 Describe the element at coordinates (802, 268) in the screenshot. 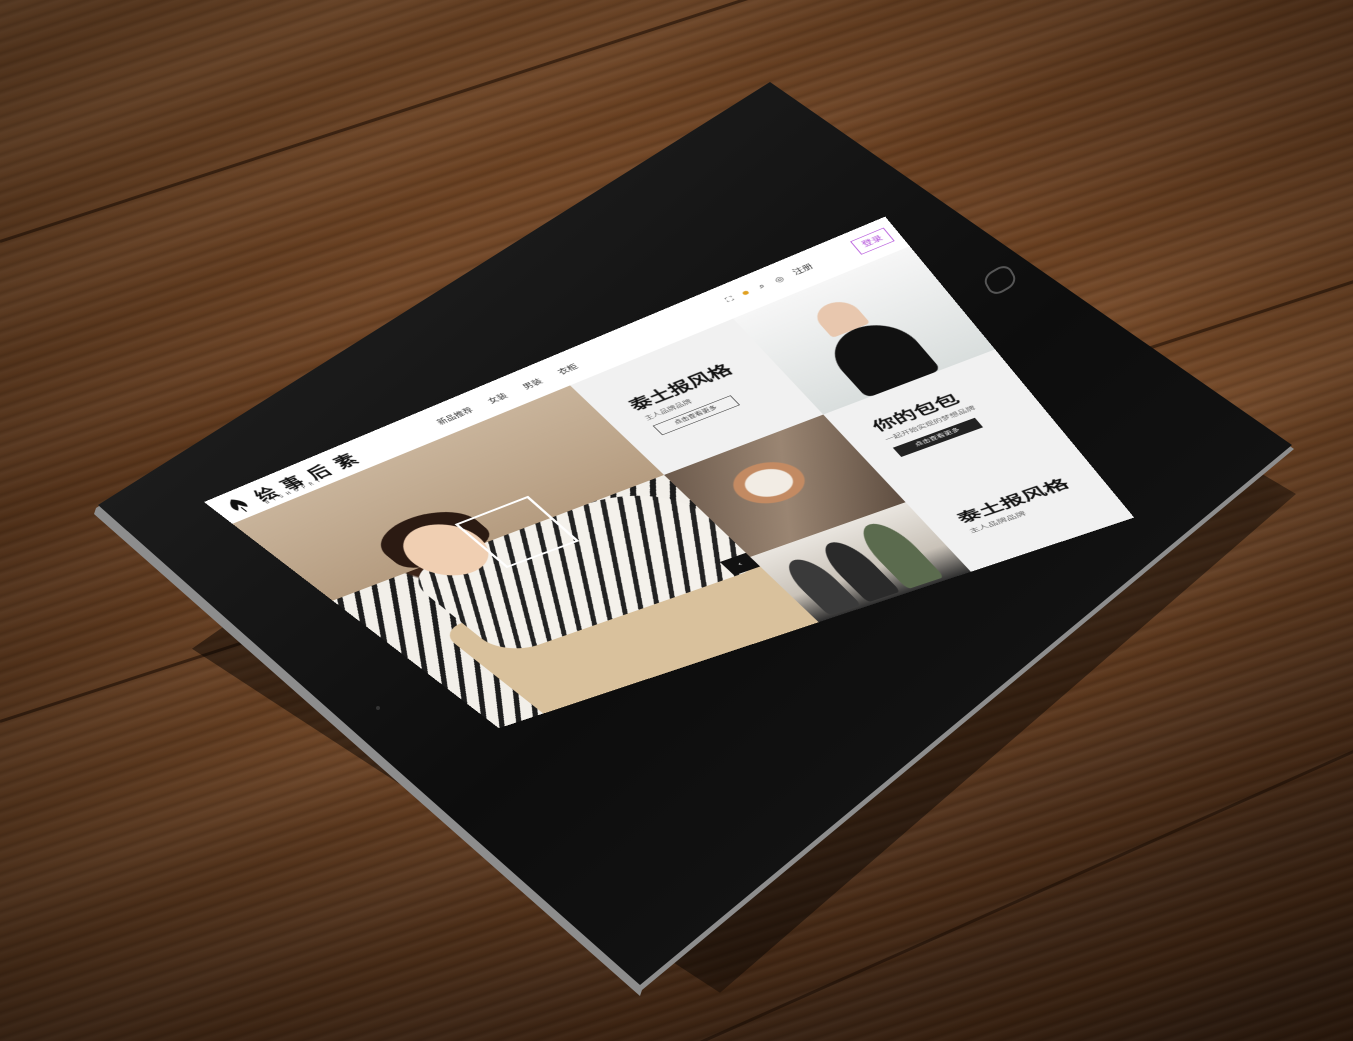

I see `register-link: 注册` at that location.